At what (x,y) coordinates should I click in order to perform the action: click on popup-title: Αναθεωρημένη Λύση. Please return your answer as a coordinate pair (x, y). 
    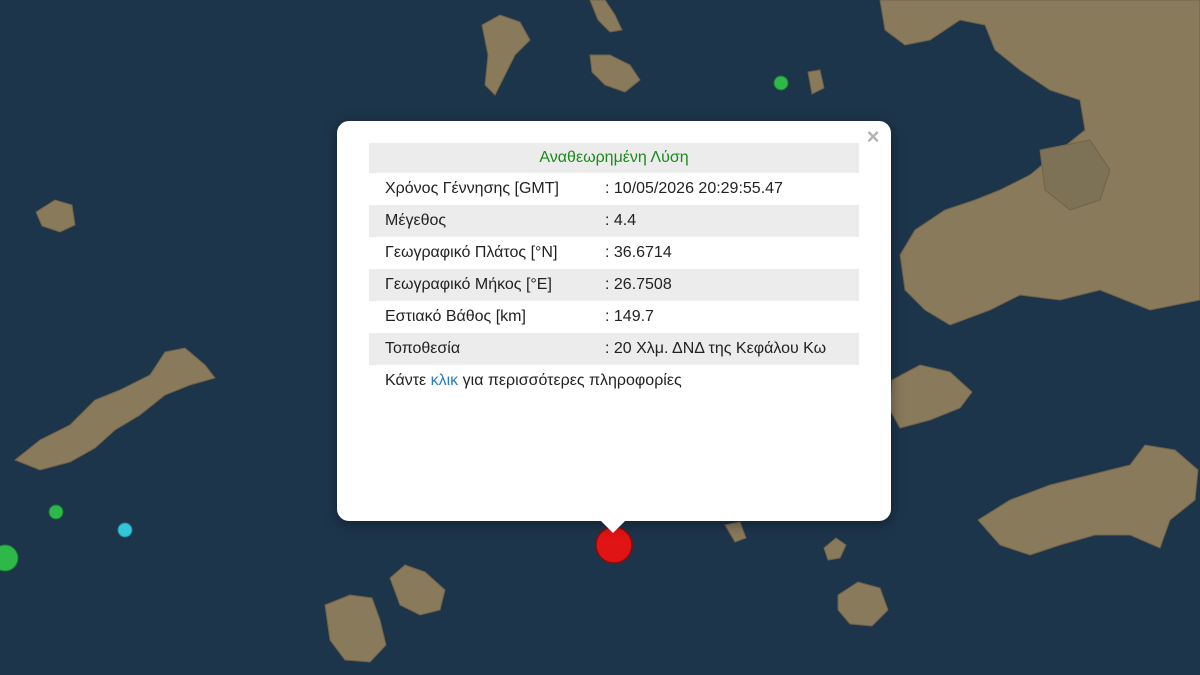
    Looking at the image, I should click on (614, 158).